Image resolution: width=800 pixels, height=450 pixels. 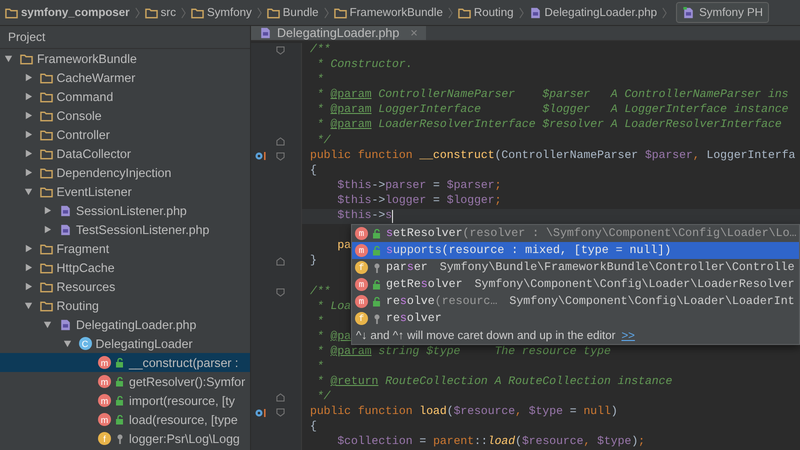 What do you see at coordinates (183, 363) in the screenshot?
I see `tree-label: __construct(parser :` at bounding box center [183, 363].